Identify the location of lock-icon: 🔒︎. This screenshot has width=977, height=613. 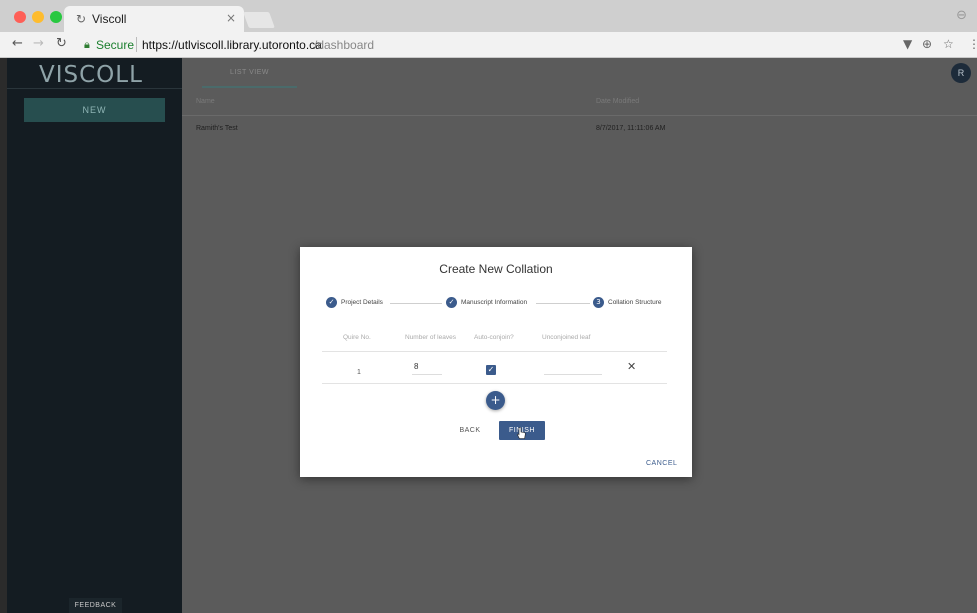
(87, 44).